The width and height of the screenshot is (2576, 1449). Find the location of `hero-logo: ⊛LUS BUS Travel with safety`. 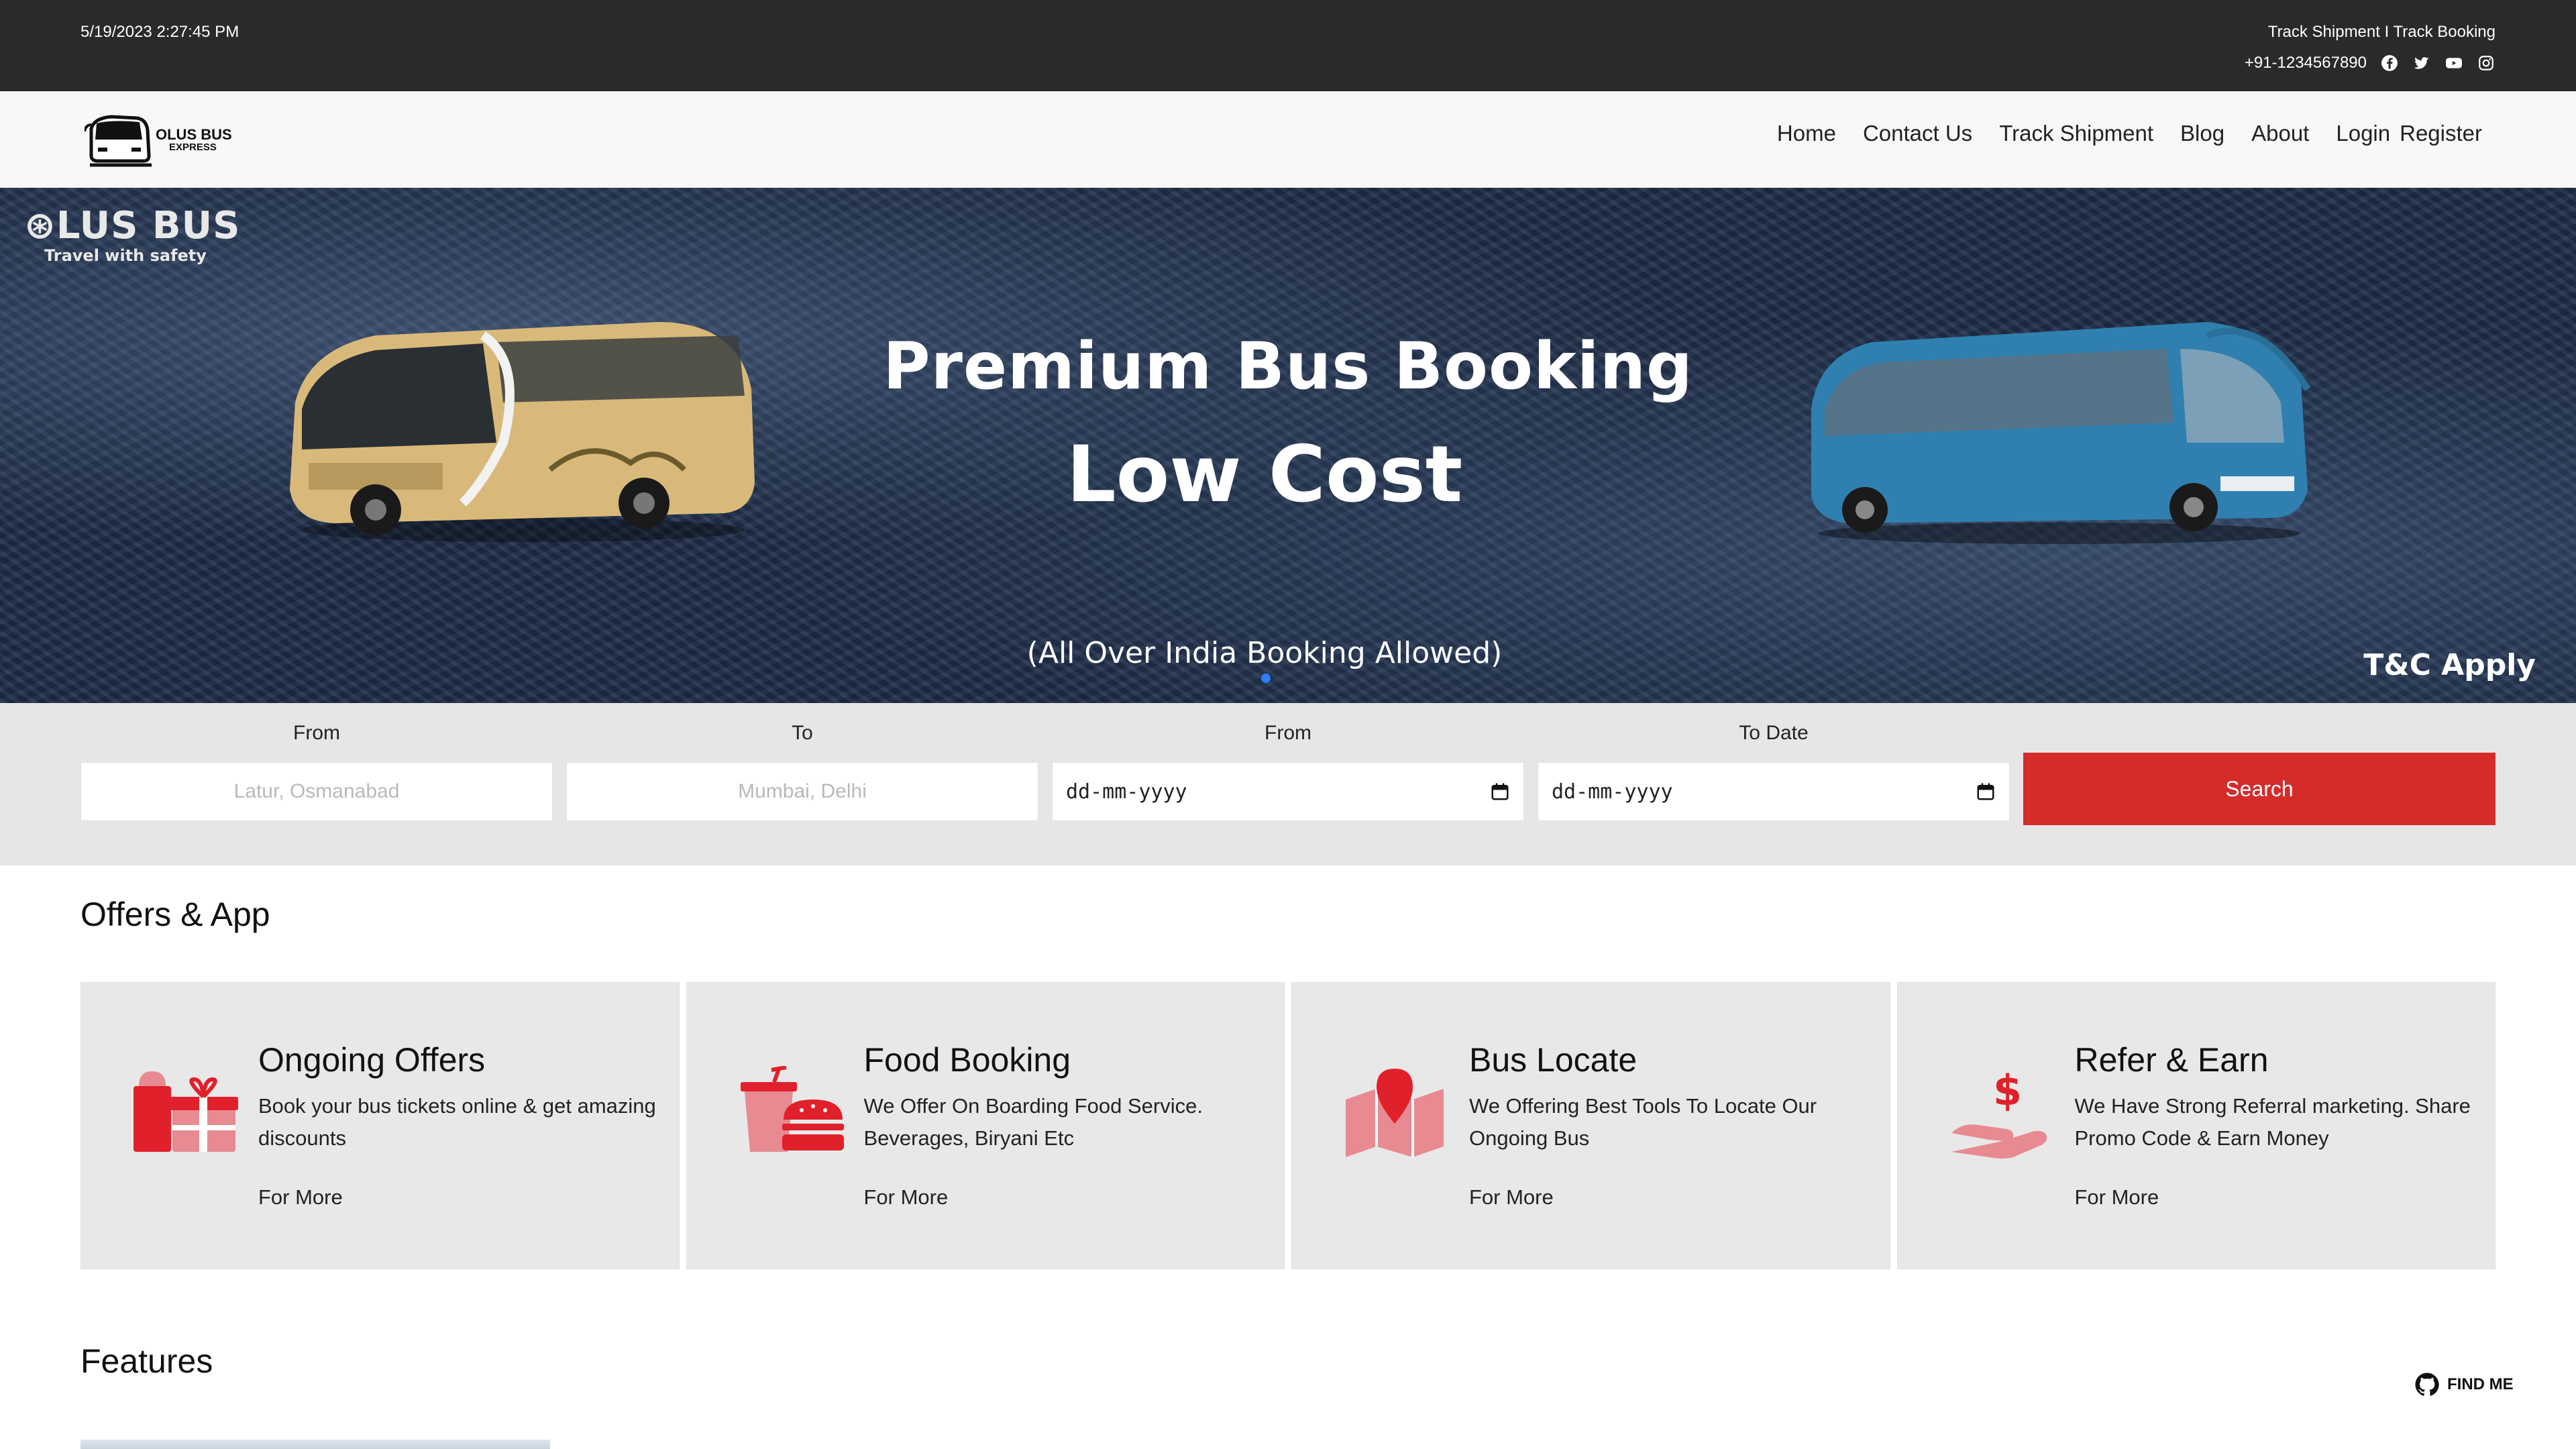

hero-logo: ⊛LUS BUS Travel with safety is located at coordinates (132, 234).